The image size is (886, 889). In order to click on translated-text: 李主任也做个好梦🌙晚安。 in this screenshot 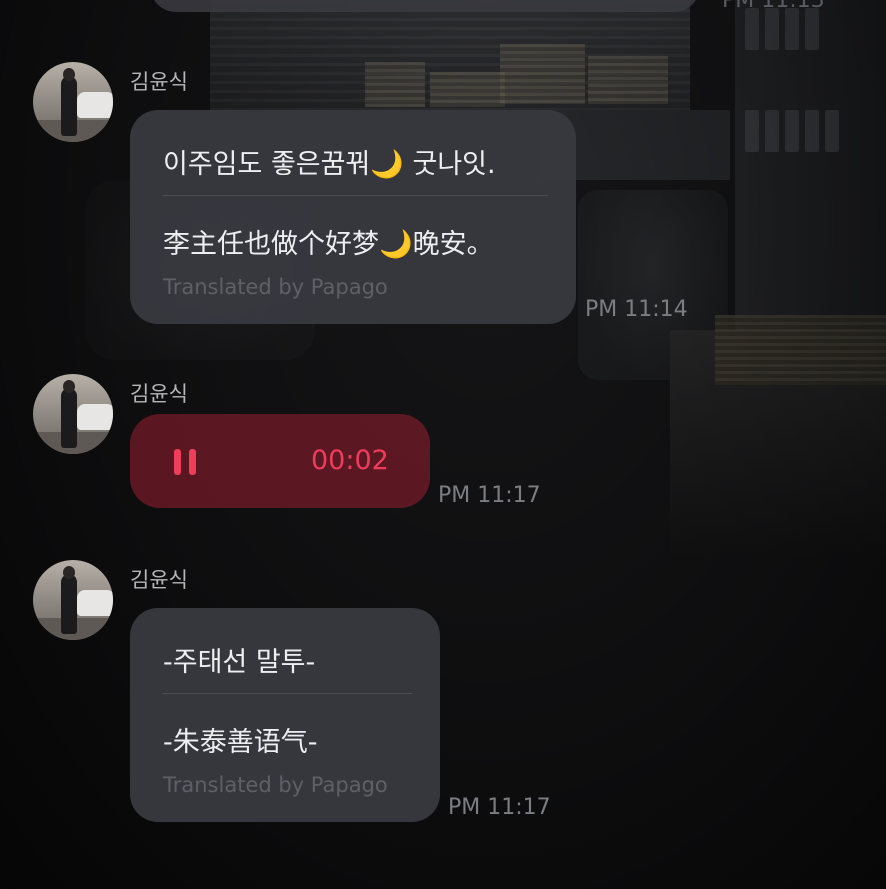, I will do `click(328, 244)`.